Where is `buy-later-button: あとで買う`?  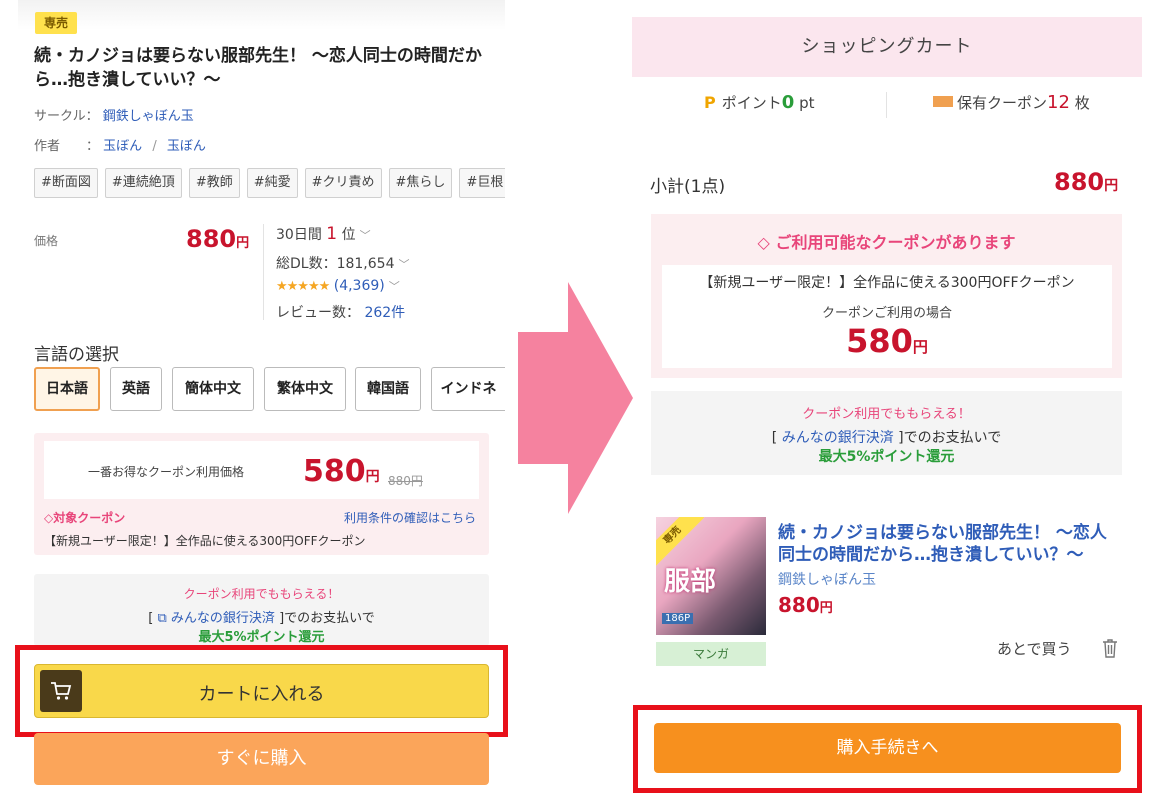 buy-later-button: あとで買う is located at coordinates (1034, 648).